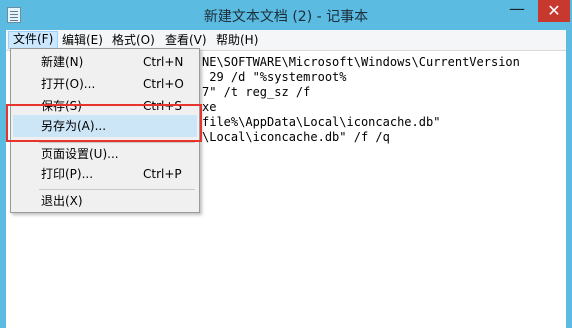  I want to click on menu-item-shortcut: Ctrl+O, so click(163, 84).